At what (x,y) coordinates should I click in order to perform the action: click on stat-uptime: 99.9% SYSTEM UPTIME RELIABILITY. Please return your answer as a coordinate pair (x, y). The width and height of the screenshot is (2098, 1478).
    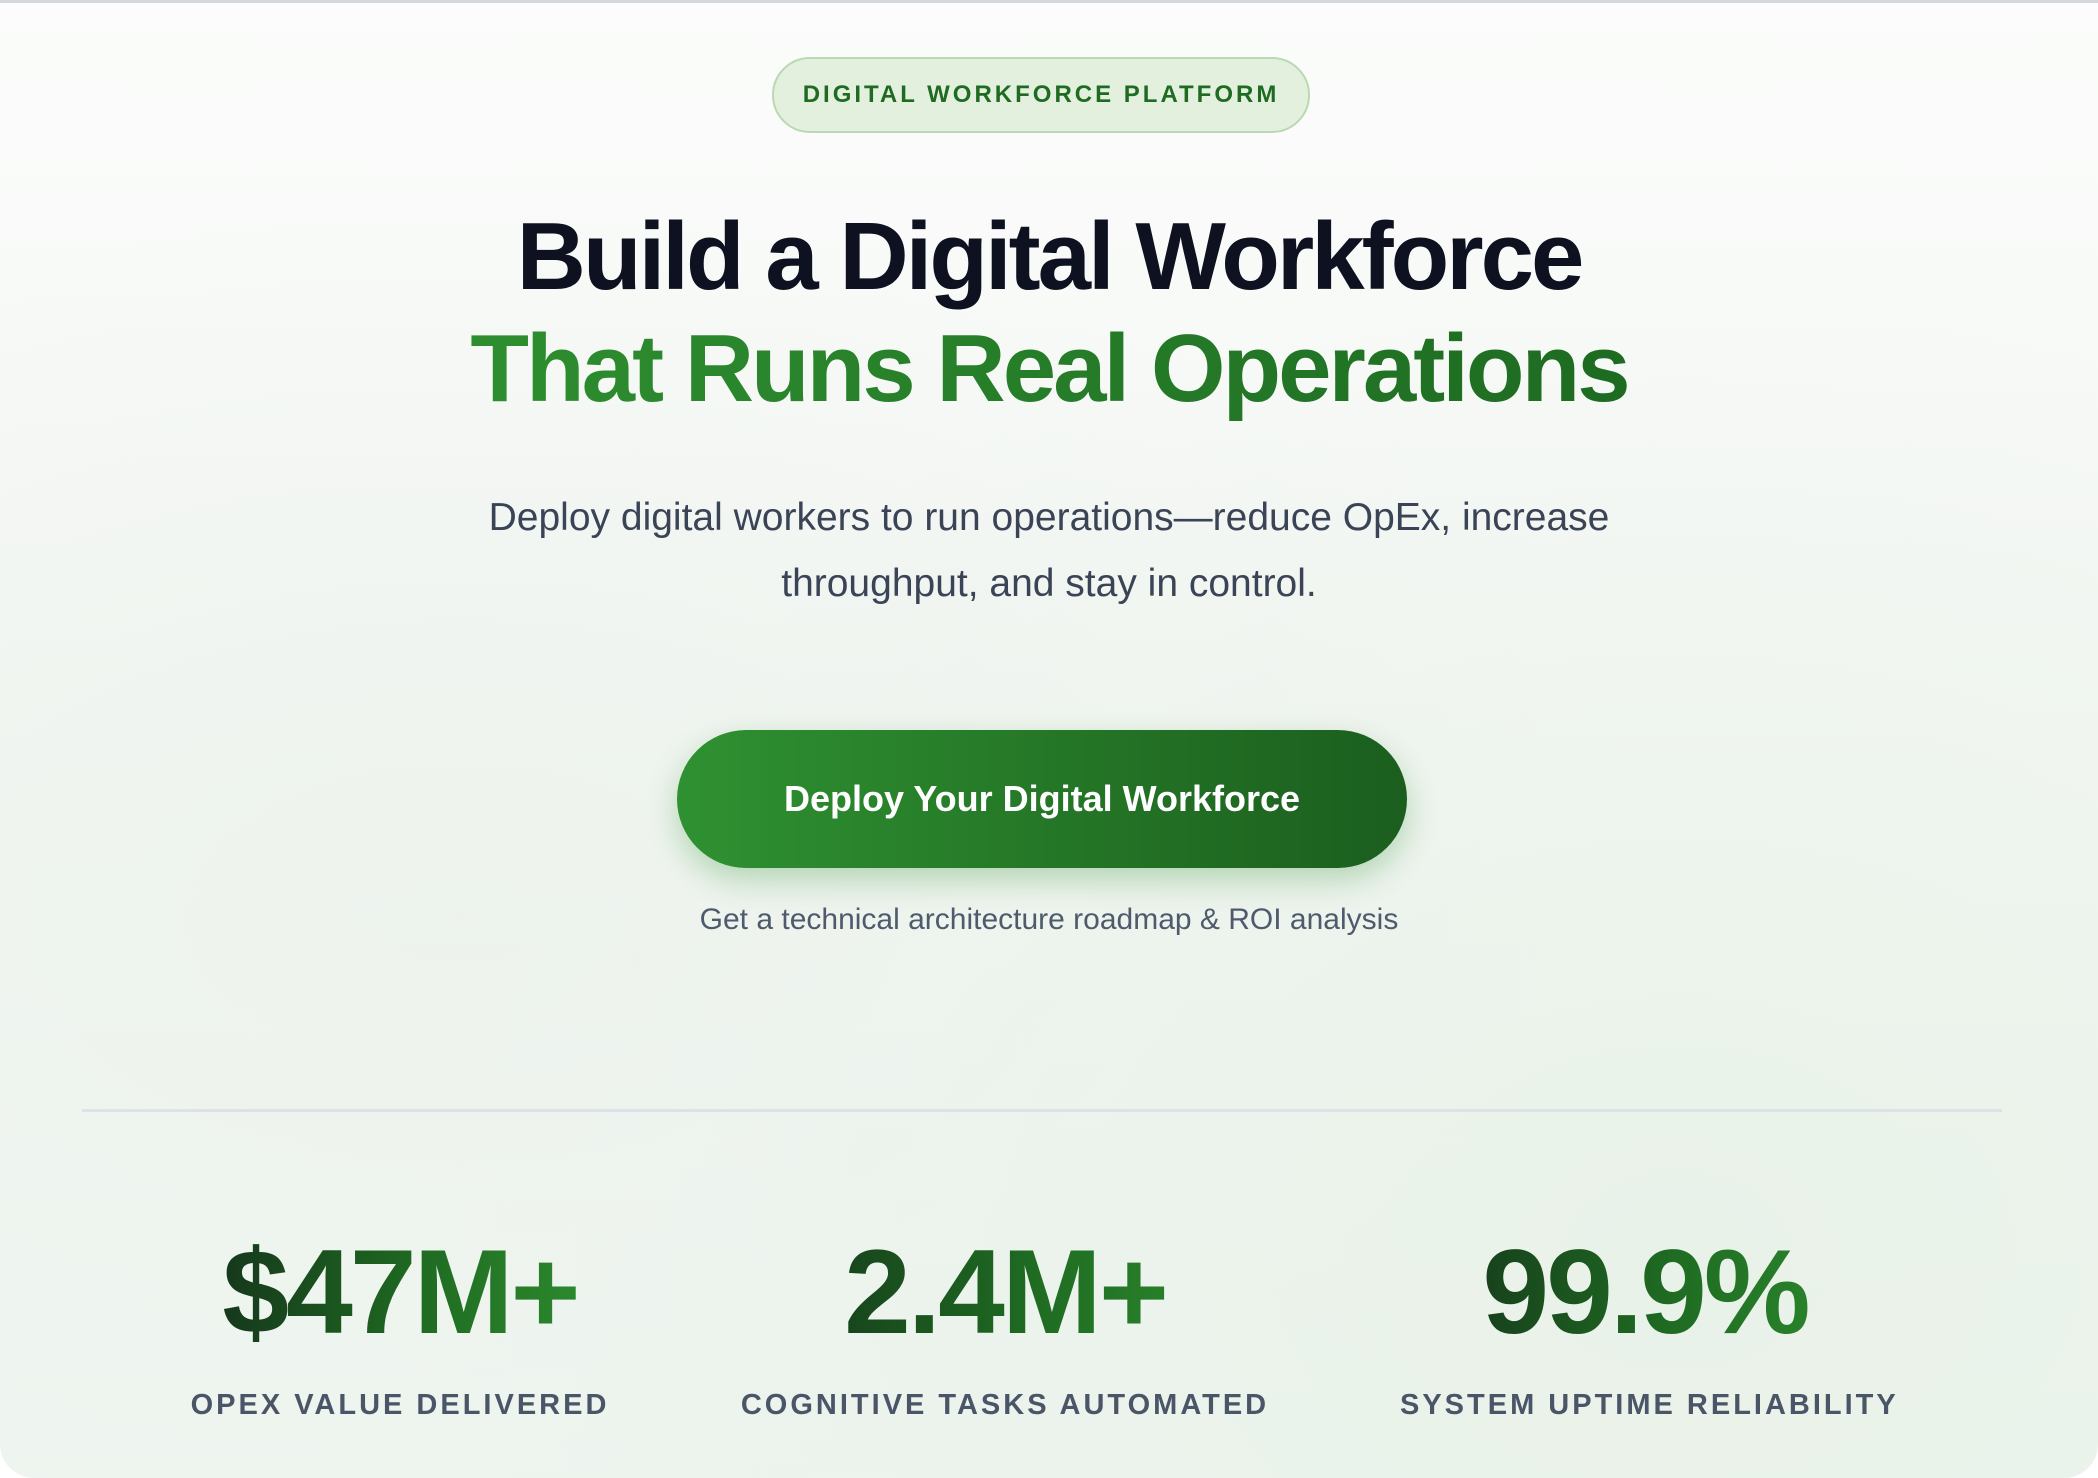
    Looking at the image, I should click on (1649, 1321).